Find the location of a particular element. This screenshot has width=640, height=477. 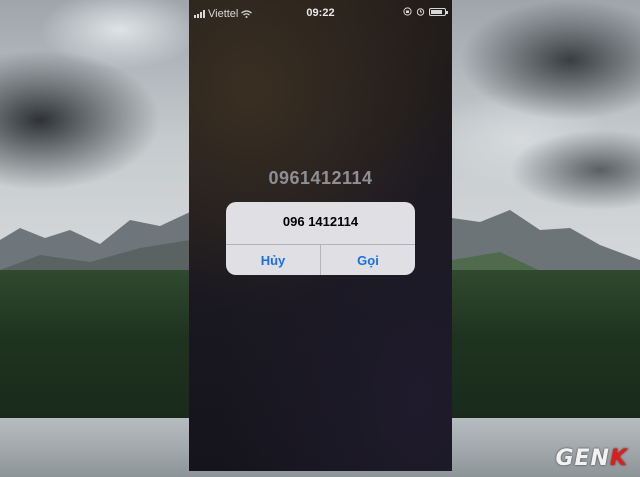

status-bar: Viettel 09:22 is located at coordinates (320, 12).